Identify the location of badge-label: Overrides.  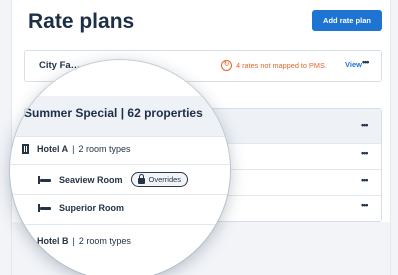
(165, 179).